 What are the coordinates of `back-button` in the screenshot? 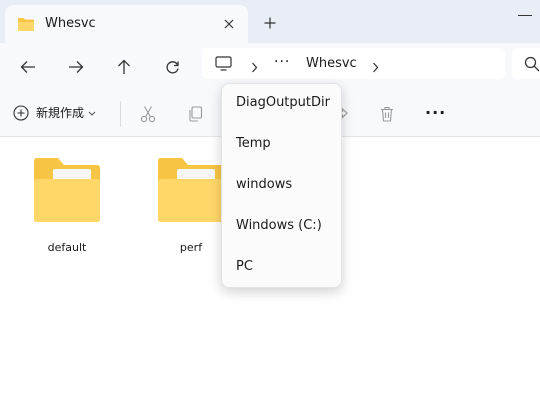 It's located at (28, 67).